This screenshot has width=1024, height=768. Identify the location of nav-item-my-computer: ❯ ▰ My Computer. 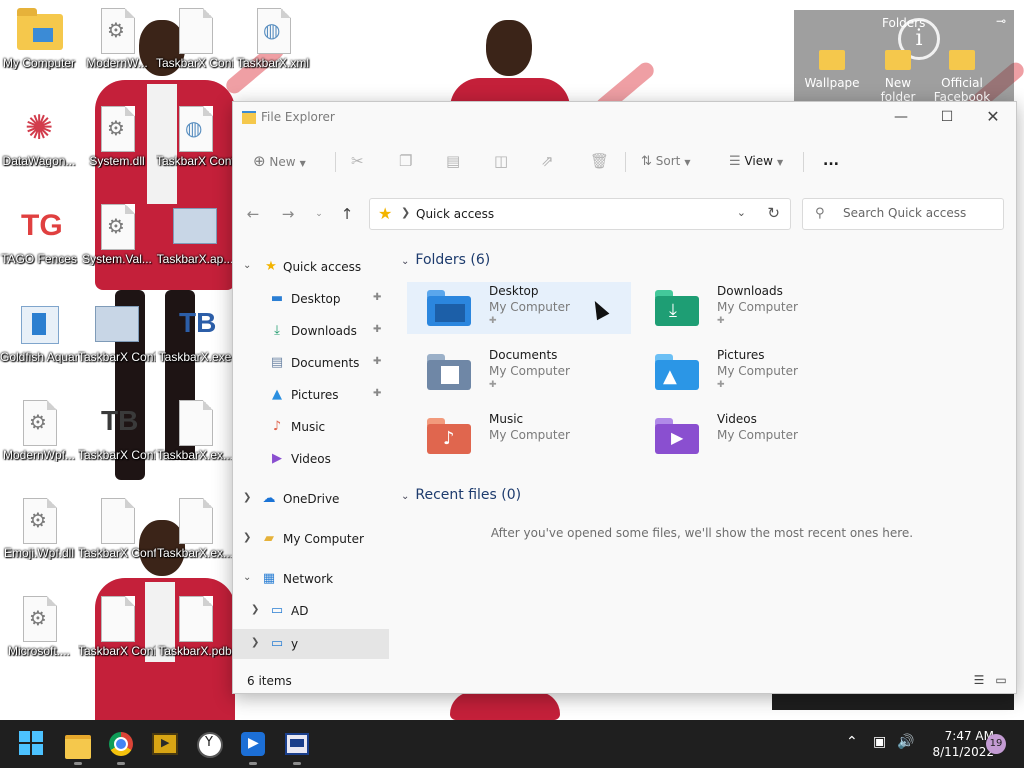
(311, 539).